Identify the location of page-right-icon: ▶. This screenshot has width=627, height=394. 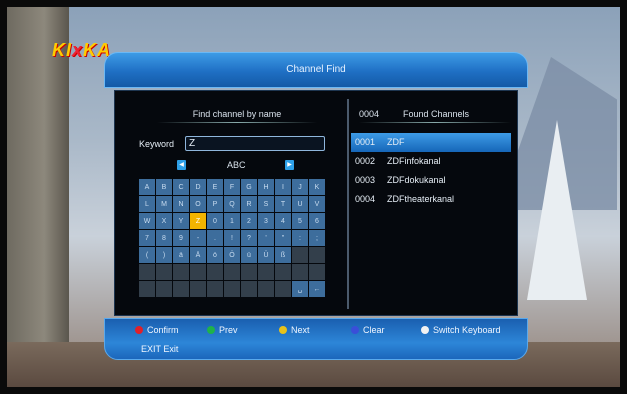
(289, 165).